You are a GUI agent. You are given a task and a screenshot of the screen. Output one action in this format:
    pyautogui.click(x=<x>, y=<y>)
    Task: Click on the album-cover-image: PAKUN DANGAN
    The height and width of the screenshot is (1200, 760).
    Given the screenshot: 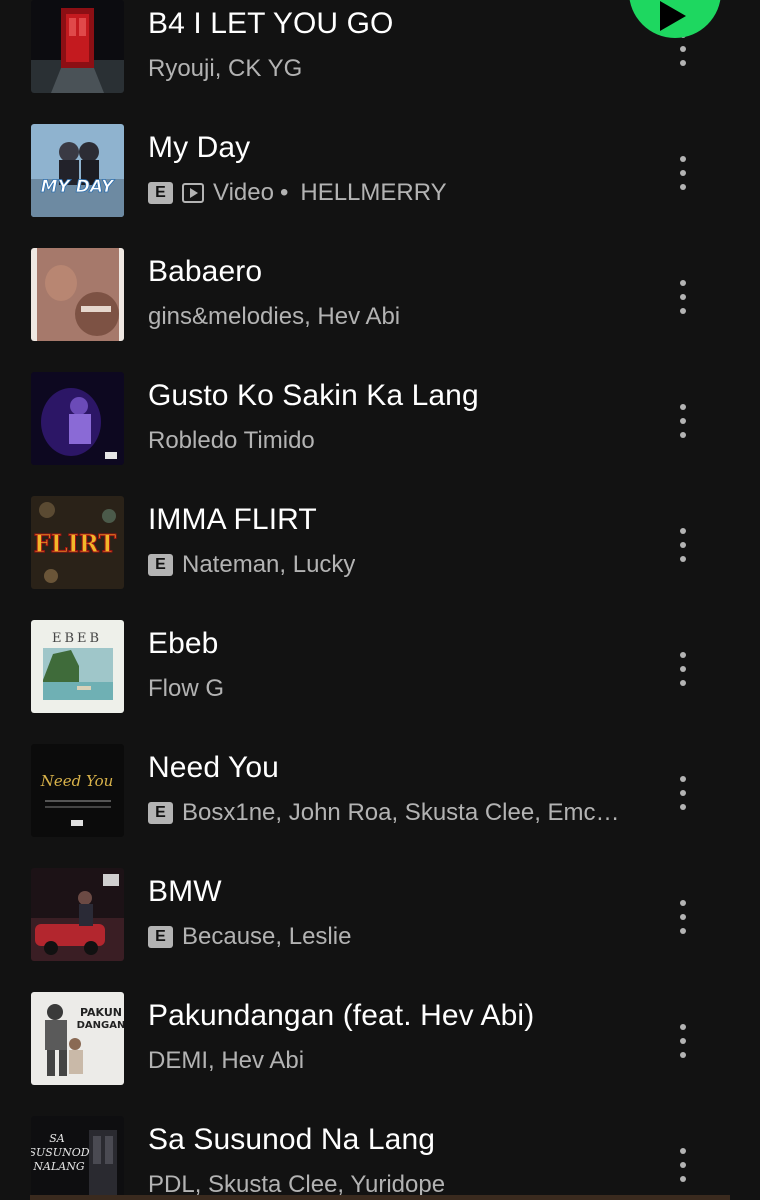 What is the action you would take?
    pyautogui.click(x=77, y=1038)
    